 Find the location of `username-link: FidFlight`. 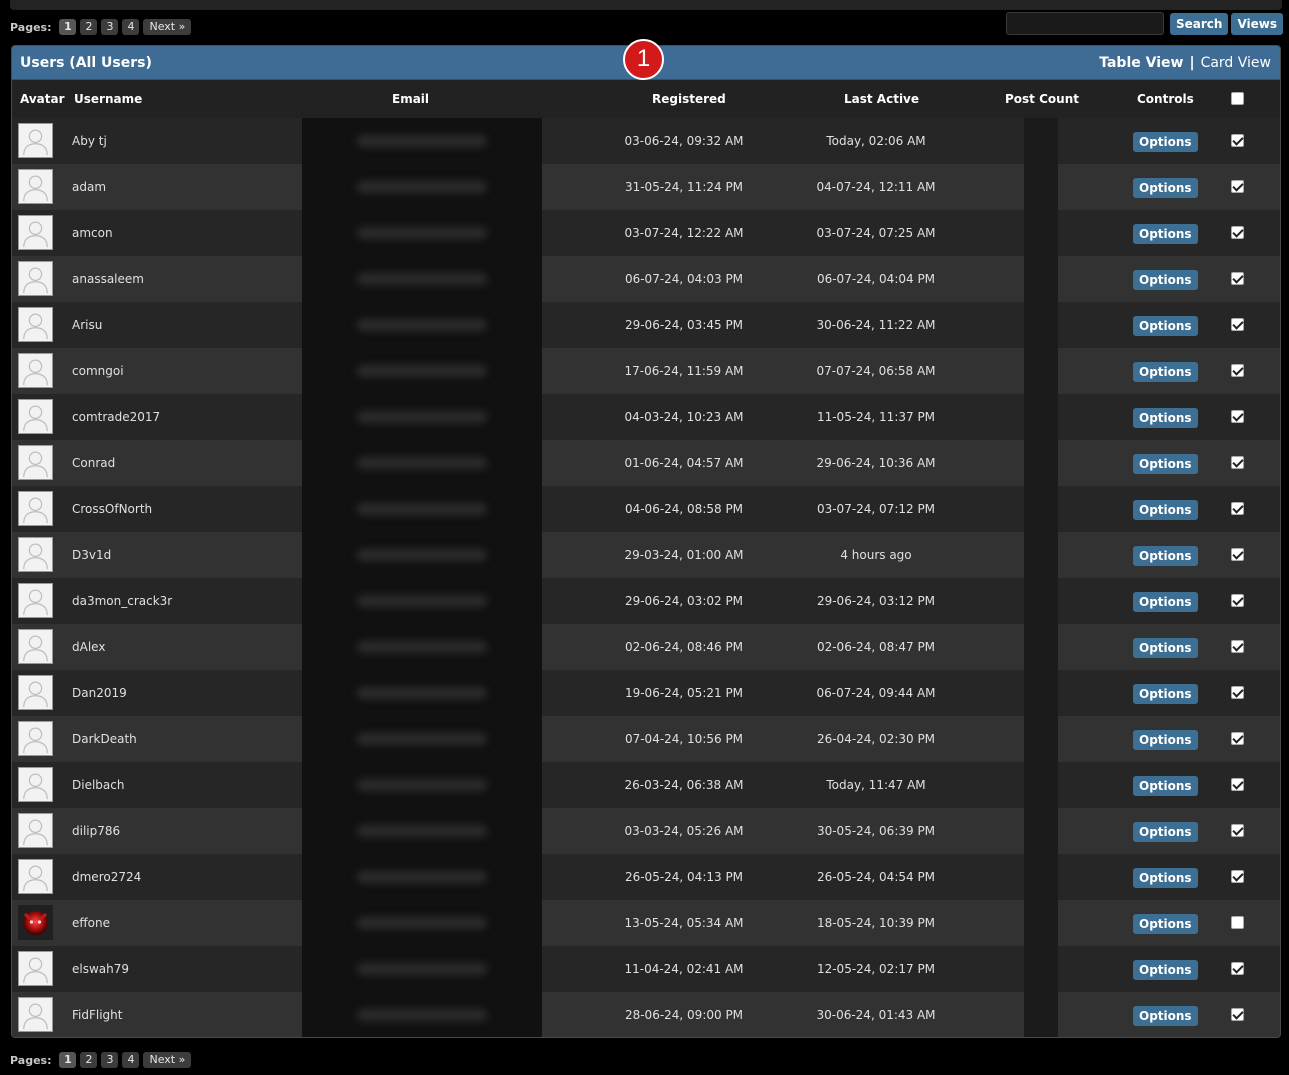

username-link: FidFlight is located at coordinates (97, 1014).